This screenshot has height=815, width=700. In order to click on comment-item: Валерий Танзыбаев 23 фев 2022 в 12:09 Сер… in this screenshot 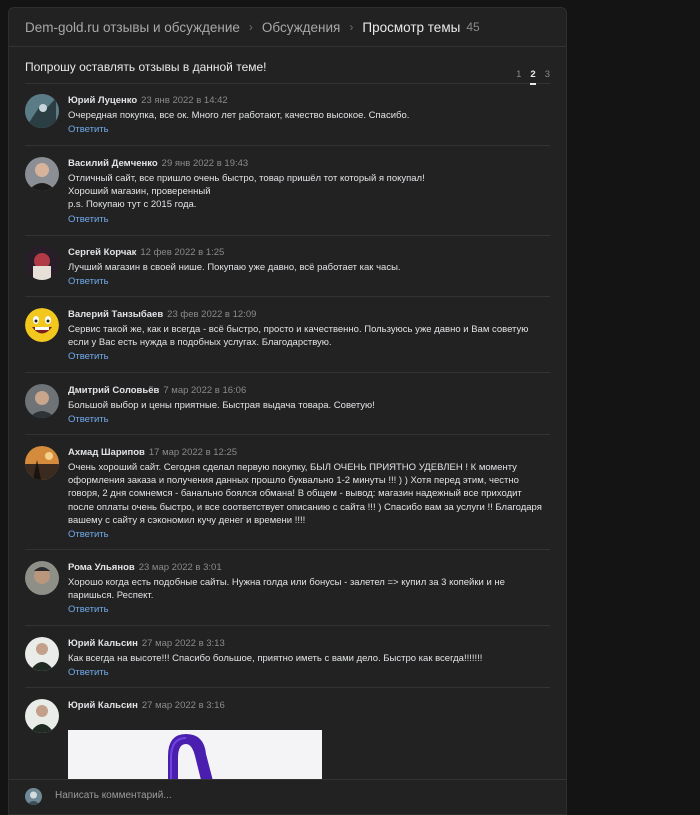, I will do `click(287, 339)`.